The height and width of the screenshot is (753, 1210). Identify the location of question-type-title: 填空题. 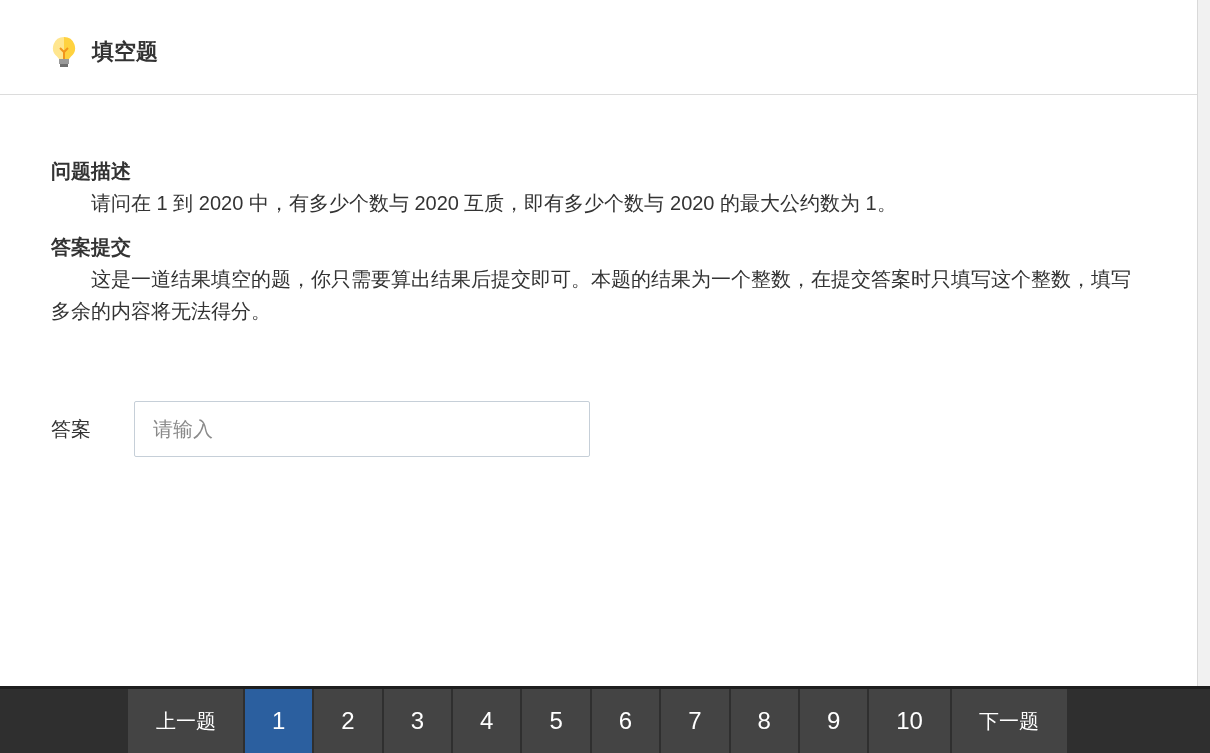
(125, 52).